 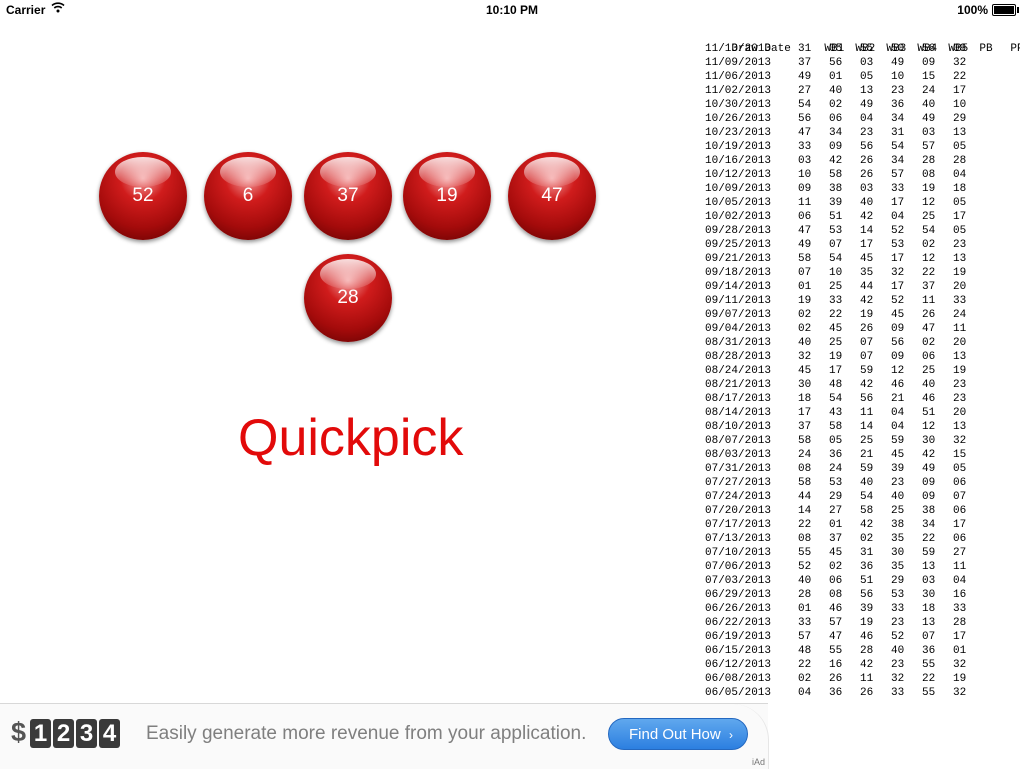 What do you see at coordinates (867, 595) in the screenshot?
I see `cell-wb3: 56` at bounding box center [867, 595].